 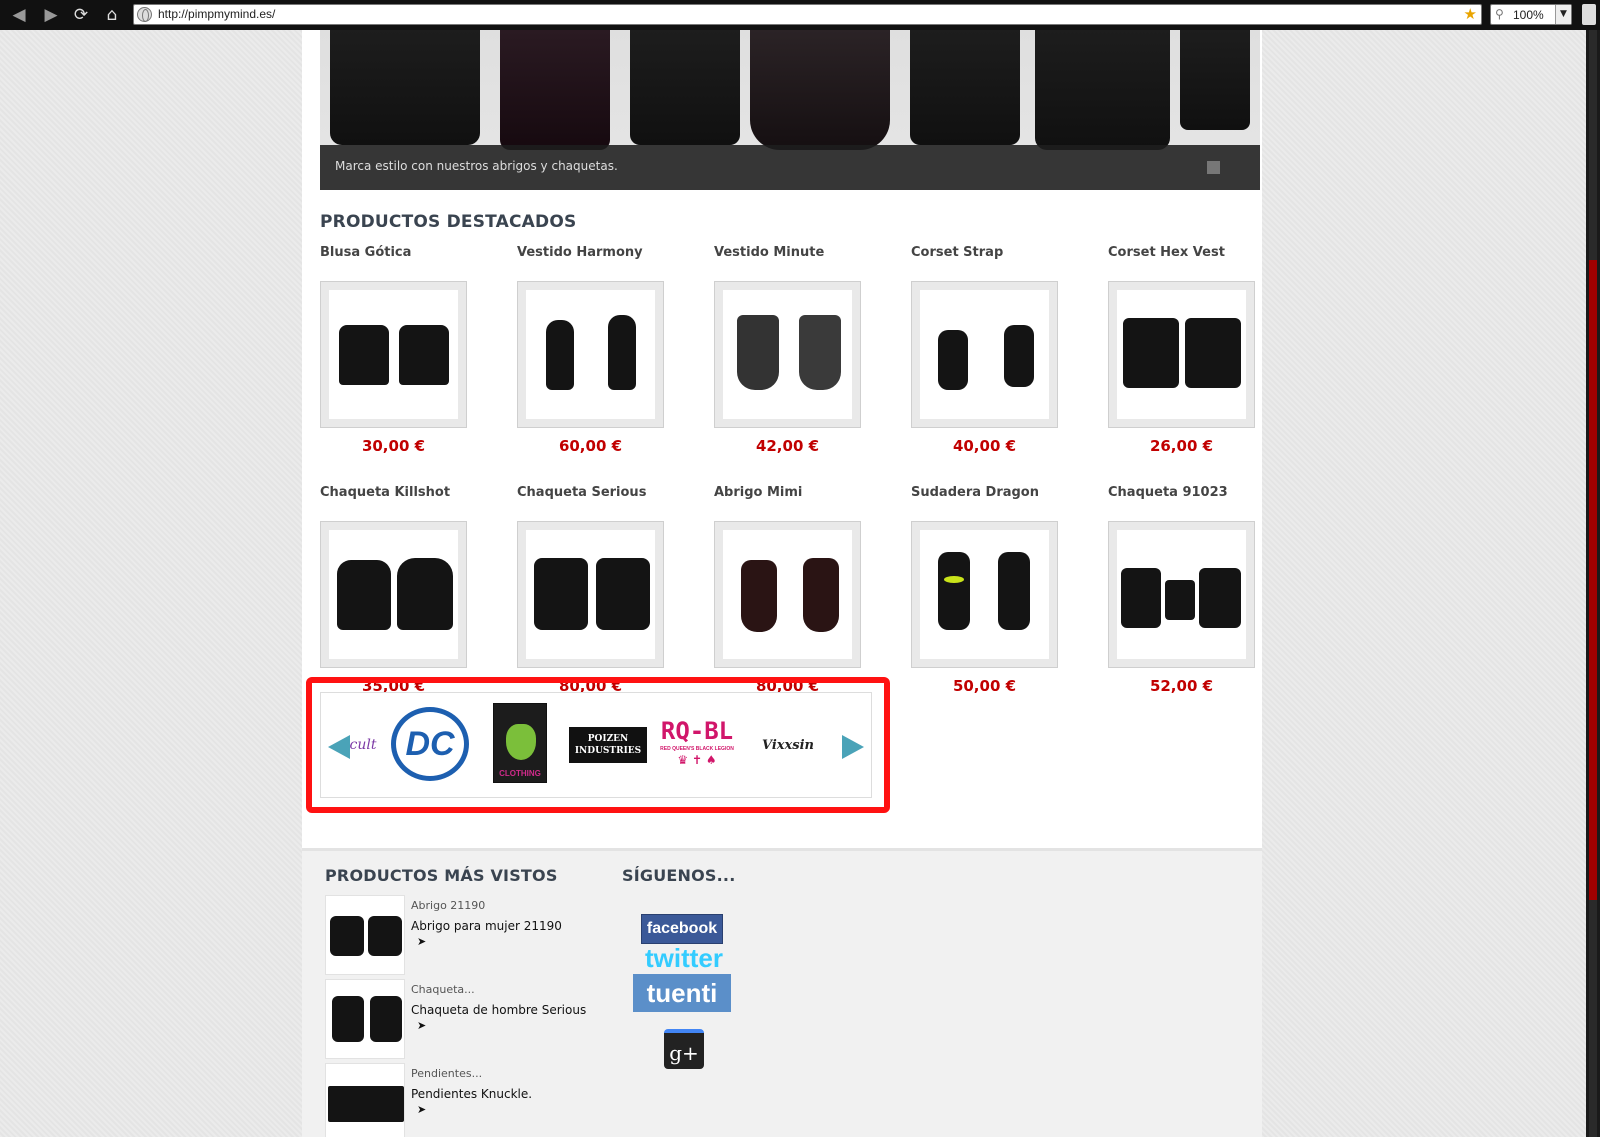 I want to click on most-viewed-name: Abrigo para mujer 21190, so click(x=486, y=926).